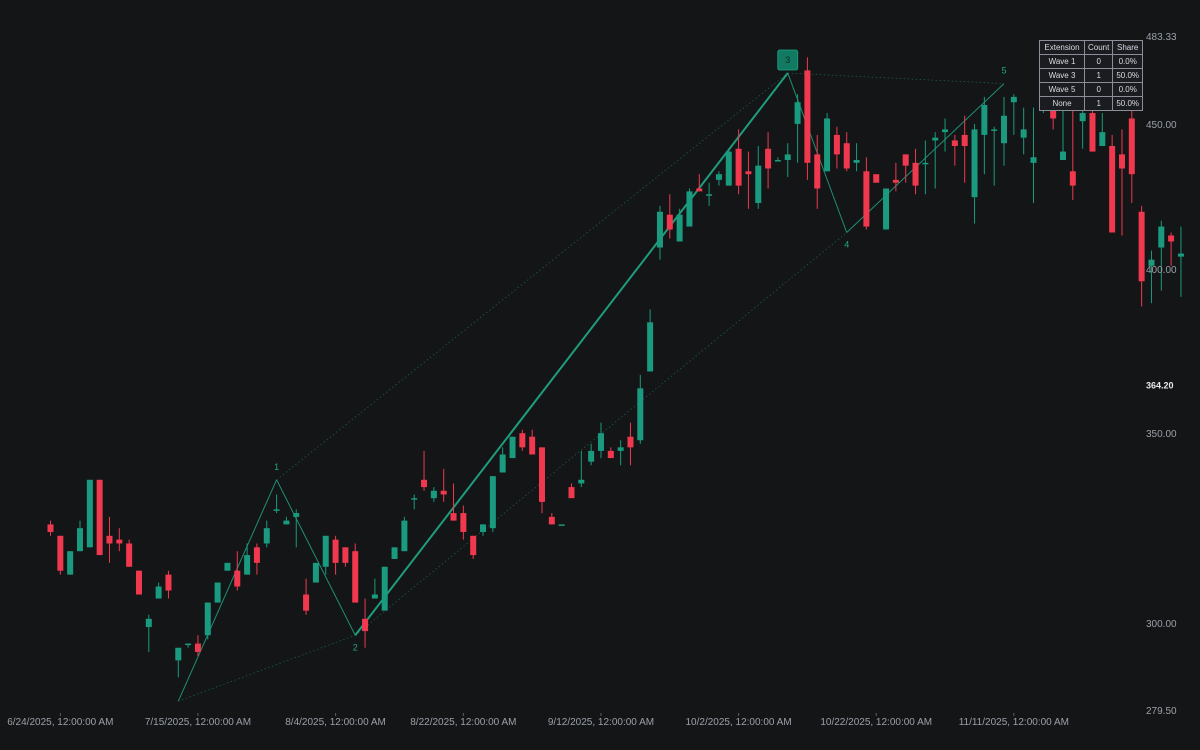 The width and height of the screenshot is (1200, 750). Describe the element at coordinates (60, 722) in the screenshot. I see `x-tick-label: 6/24/2025, 12:00:00 AM` at that location.